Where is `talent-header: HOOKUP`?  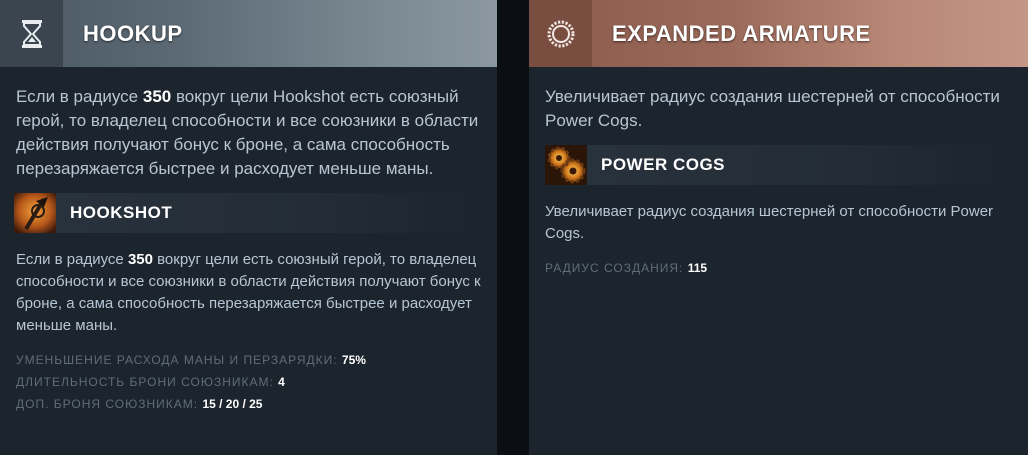 talent-header: HOOKUP is located at coordinates (248, 33).